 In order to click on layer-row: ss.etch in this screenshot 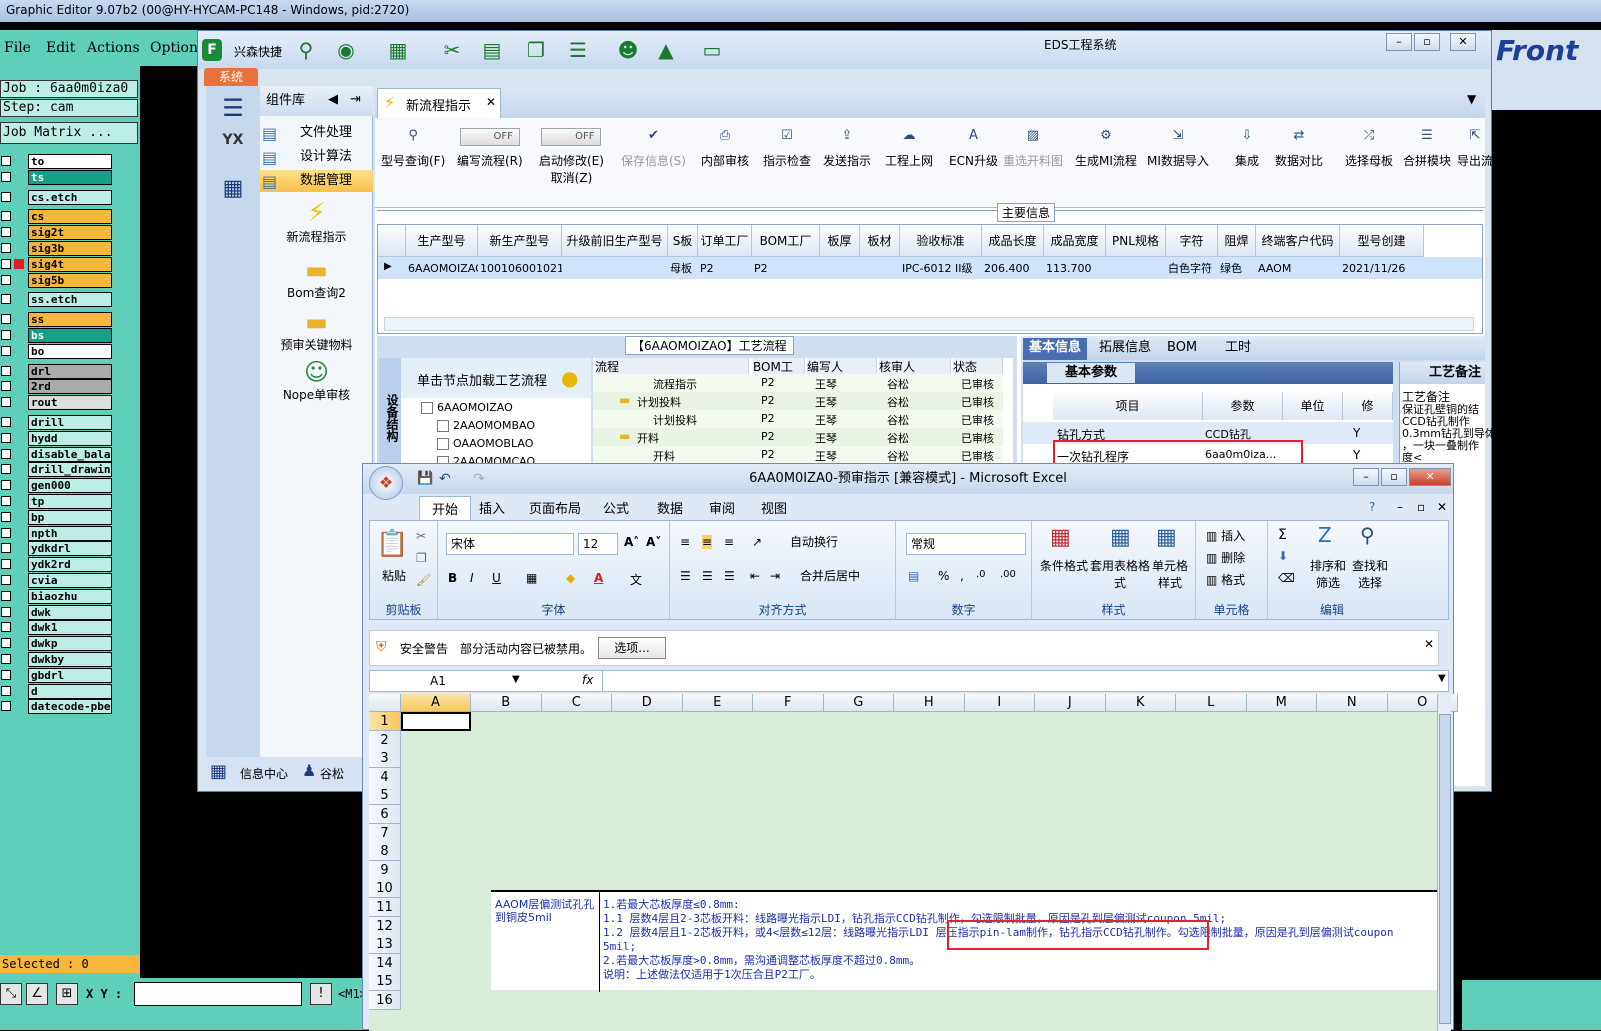, I will do `click(57, 300)`.